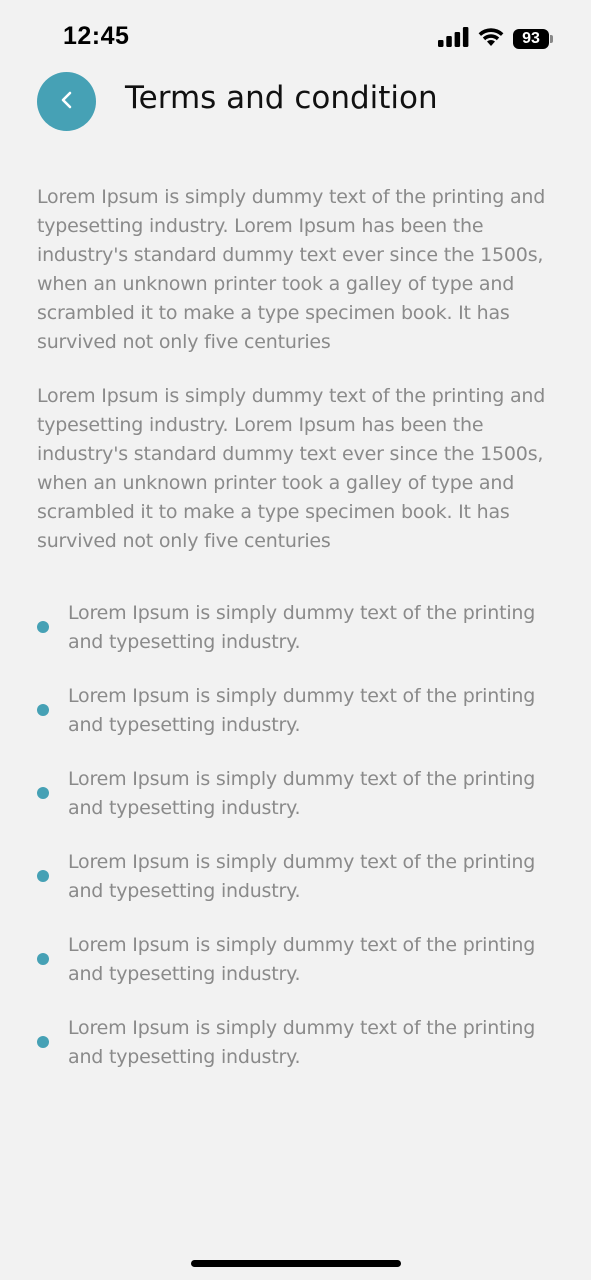 This screenshot has height=1280, width=591. What do you see at coordinates (491, 39) in the screenshot?
I see `wifi-icon` at bounding box center [491, 39].